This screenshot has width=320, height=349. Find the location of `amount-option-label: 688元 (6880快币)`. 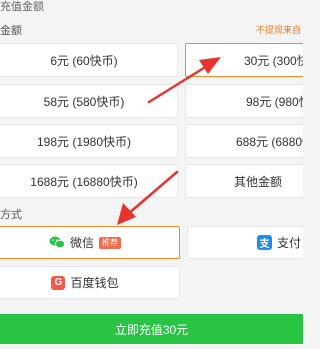

amount-option-label: 688元 (6880快币) is located at coordinates (269, 141).